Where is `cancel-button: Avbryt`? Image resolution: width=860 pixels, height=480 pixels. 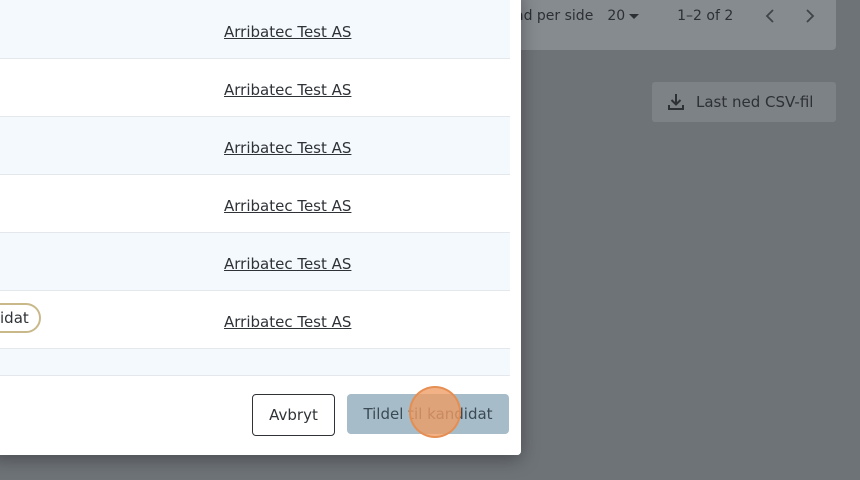
cancel-button: Avbryt is located at coordinates (293, 415).